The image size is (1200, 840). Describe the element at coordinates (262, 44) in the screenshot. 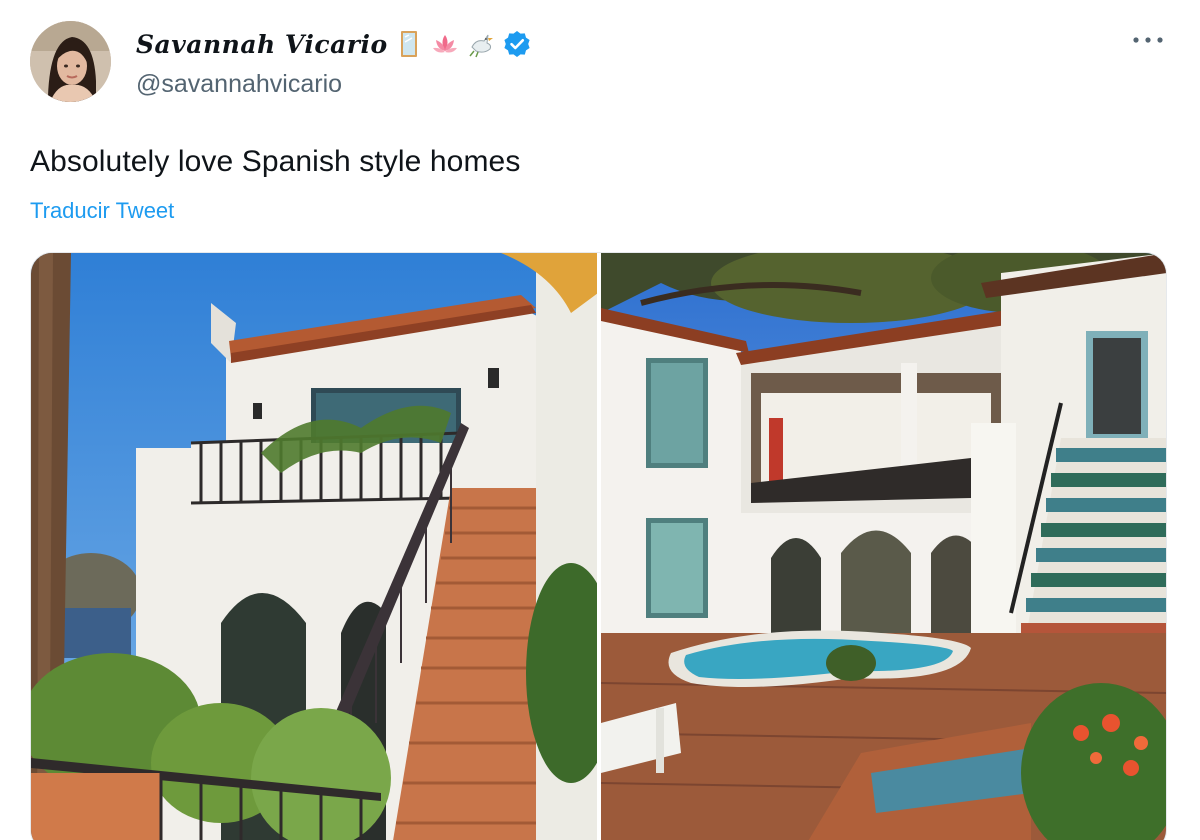

I see `display-name: Savannah Vicario` at that location.